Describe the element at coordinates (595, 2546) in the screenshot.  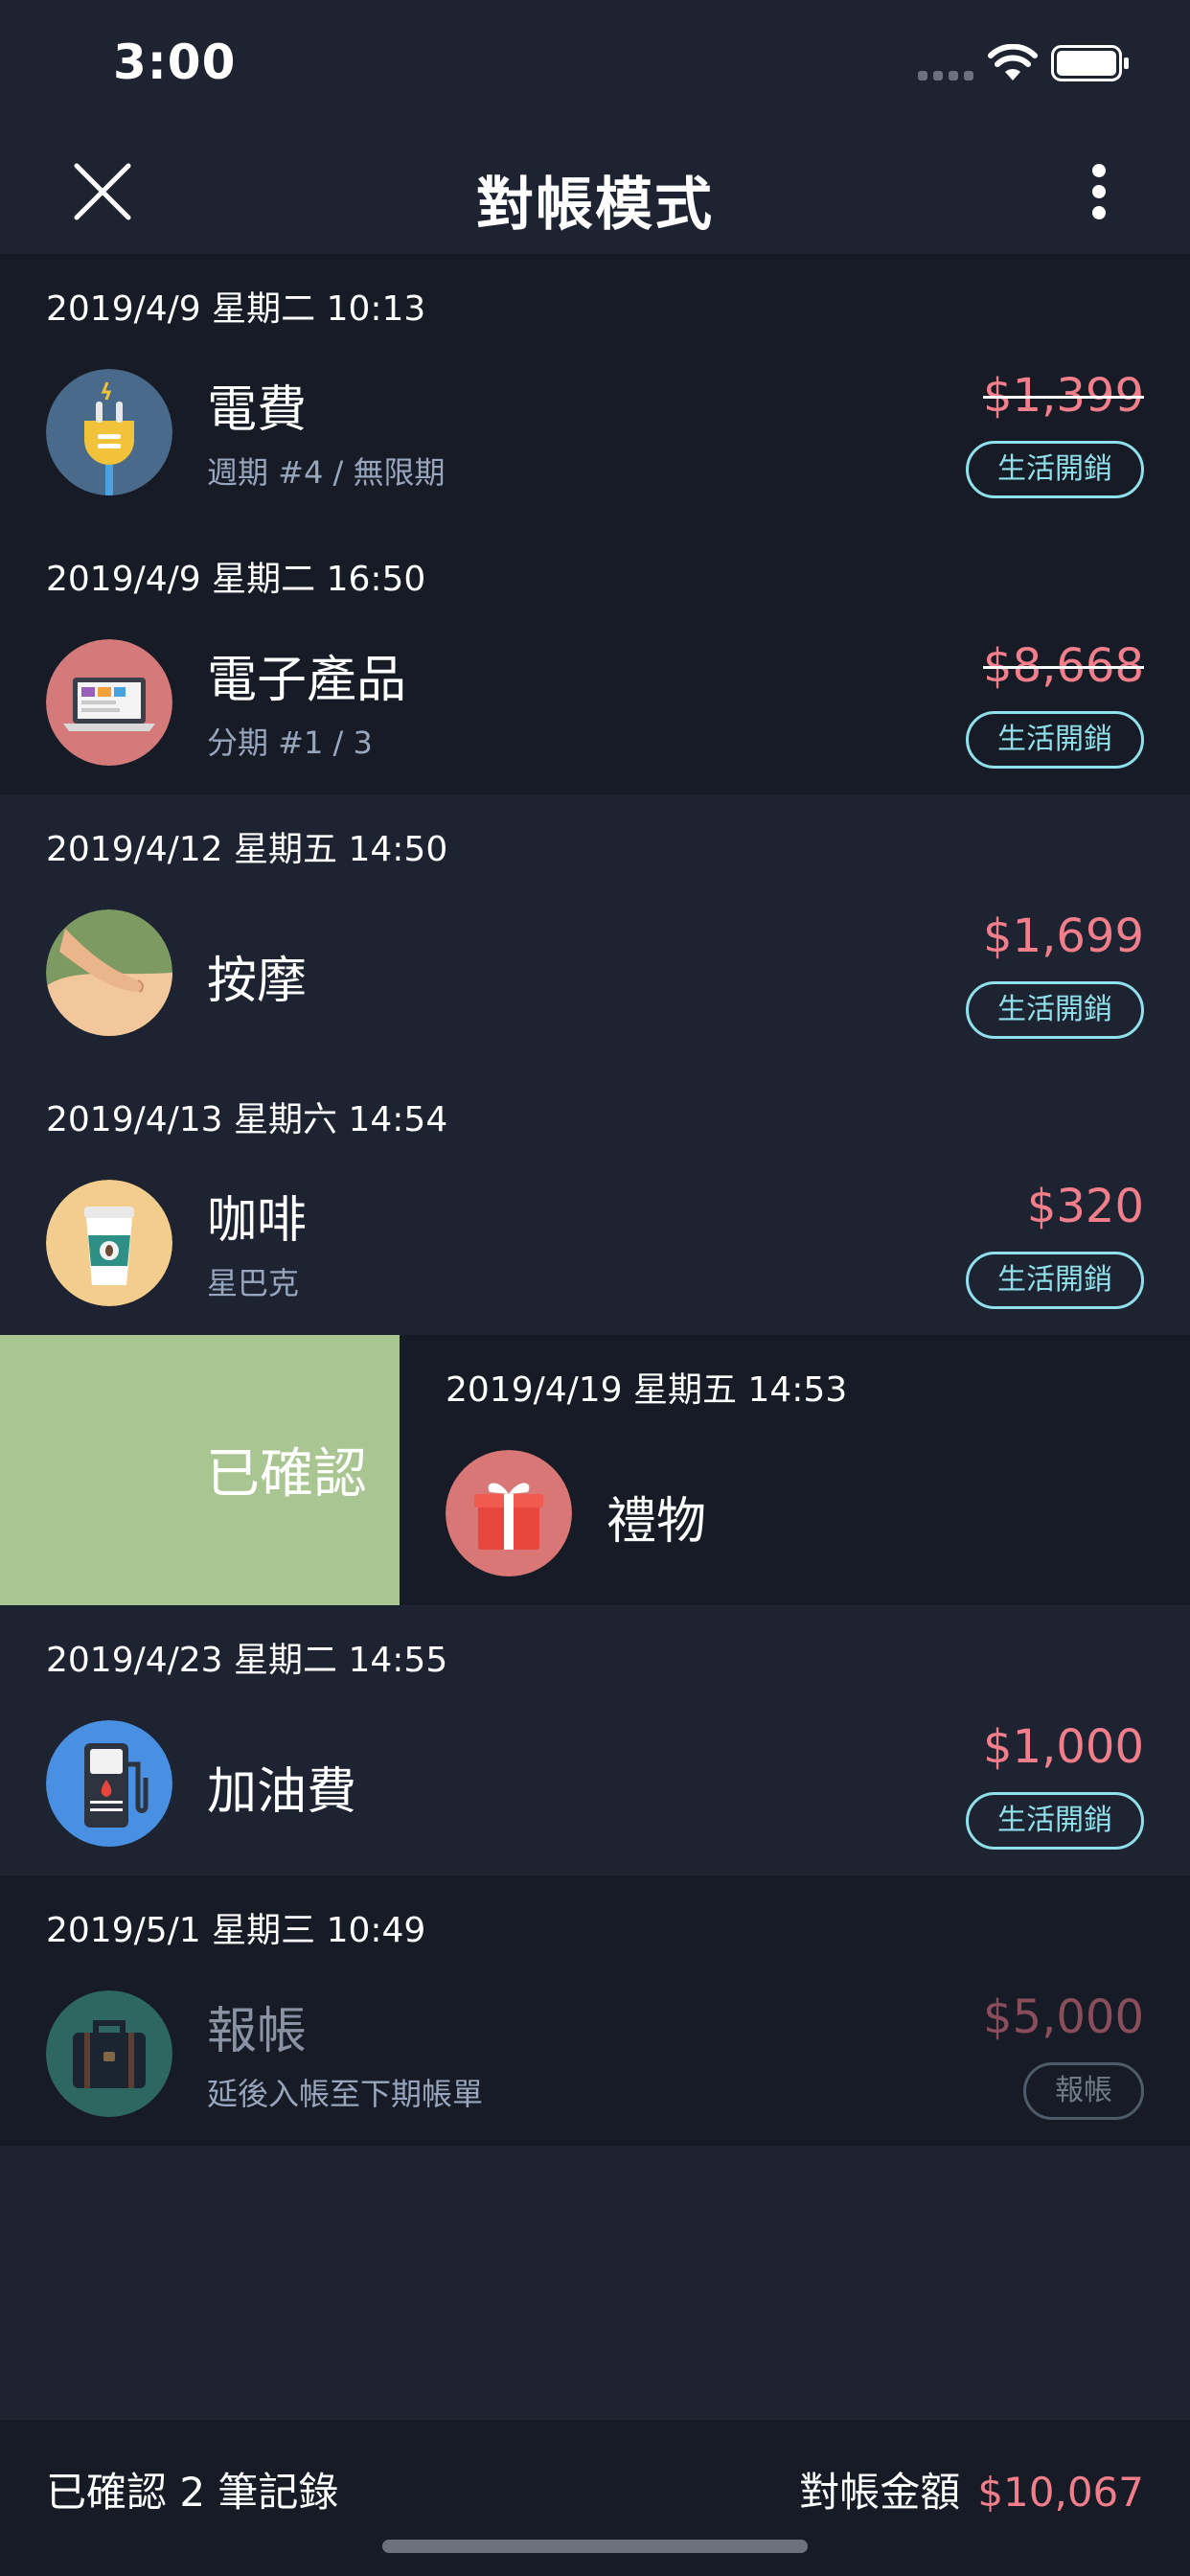
I see `home-indicator` at that location.